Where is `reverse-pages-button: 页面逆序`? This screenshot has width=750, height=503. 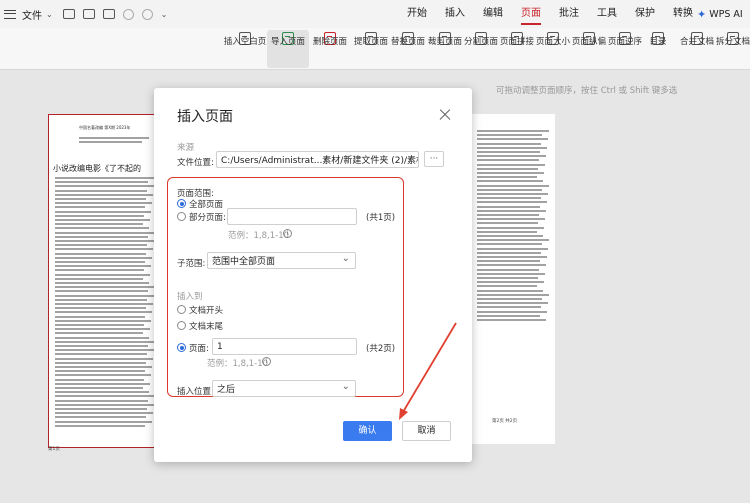 reverse-pages-button: 页面逆序 is located at coordinates (625, 49).